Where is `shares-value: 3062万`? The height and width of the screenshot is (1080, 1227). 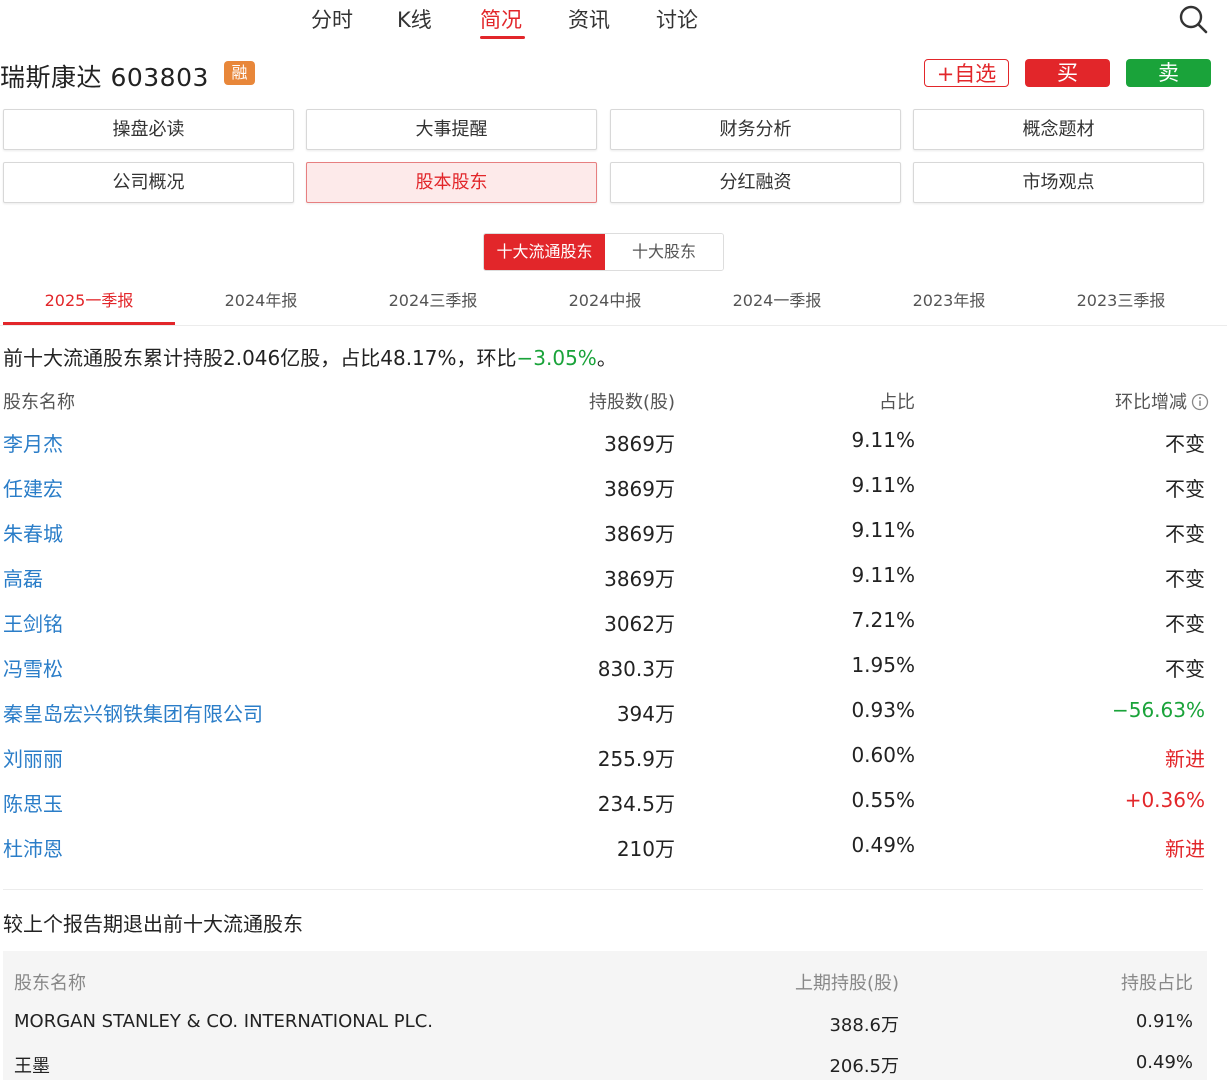 shares-value: 3062万 is located at coordinates (639, 624).